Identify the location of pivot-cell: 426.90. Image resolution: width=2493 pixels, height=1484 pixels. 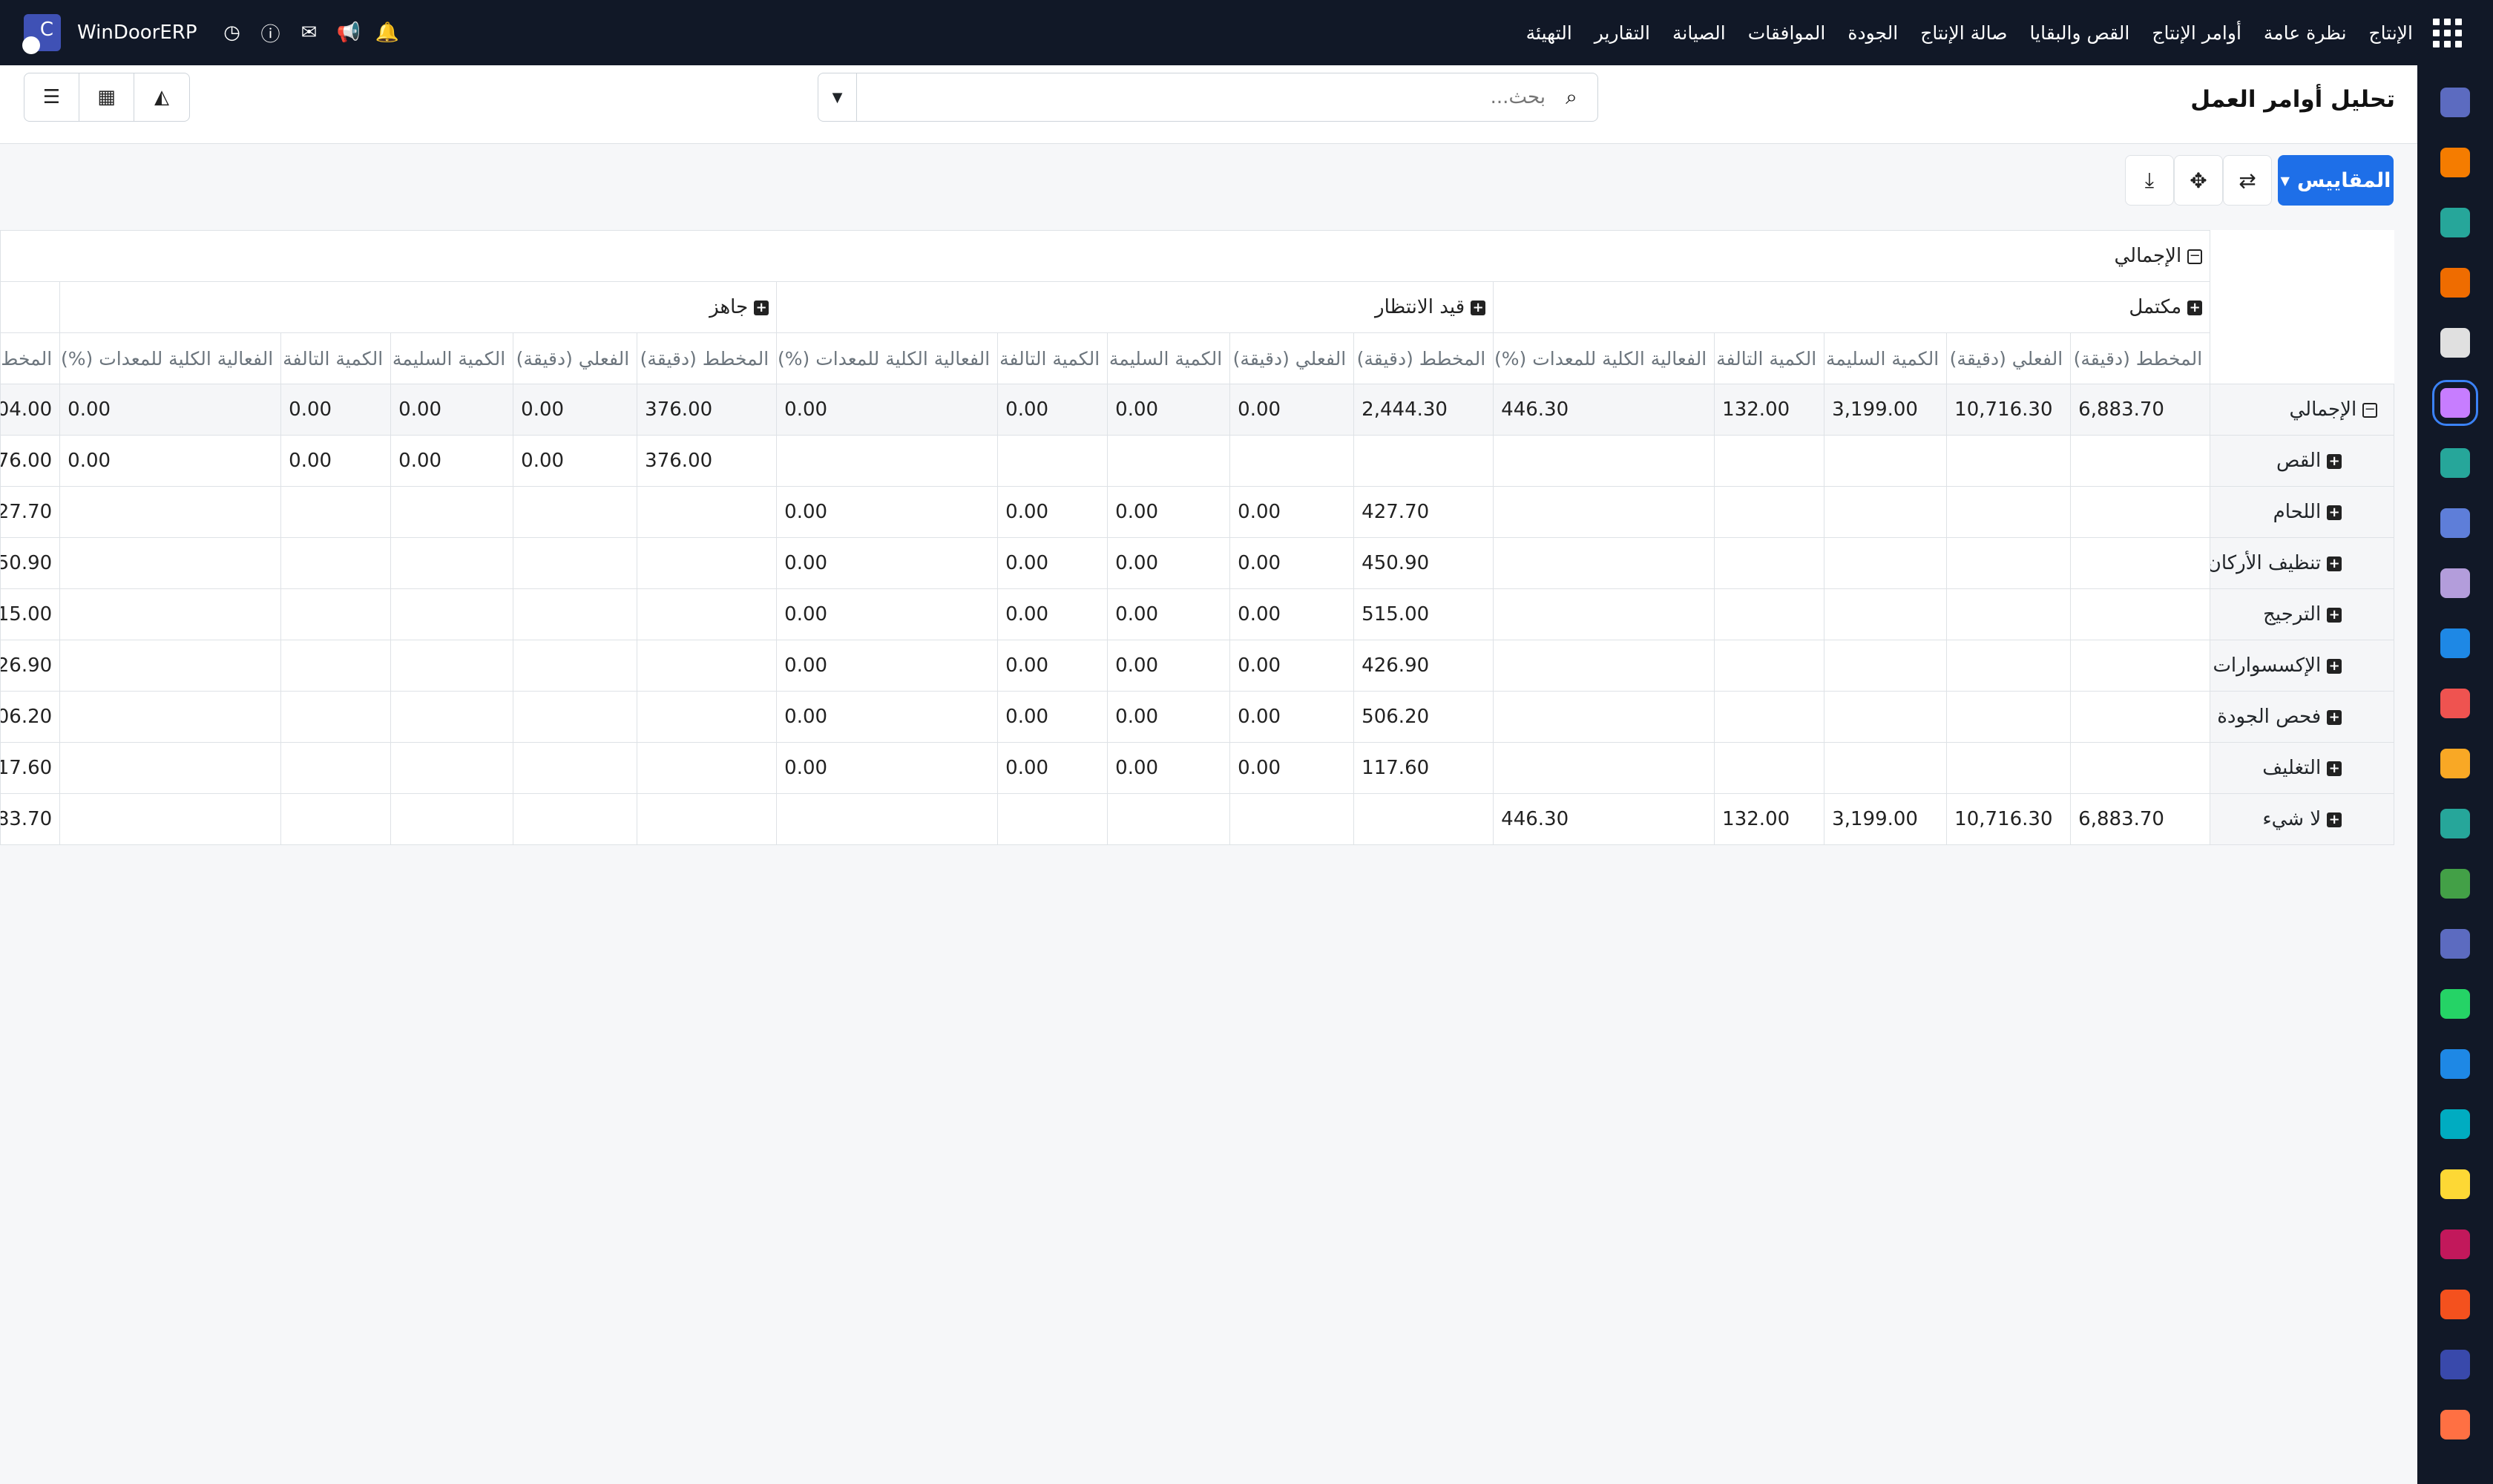
(1423, 666).